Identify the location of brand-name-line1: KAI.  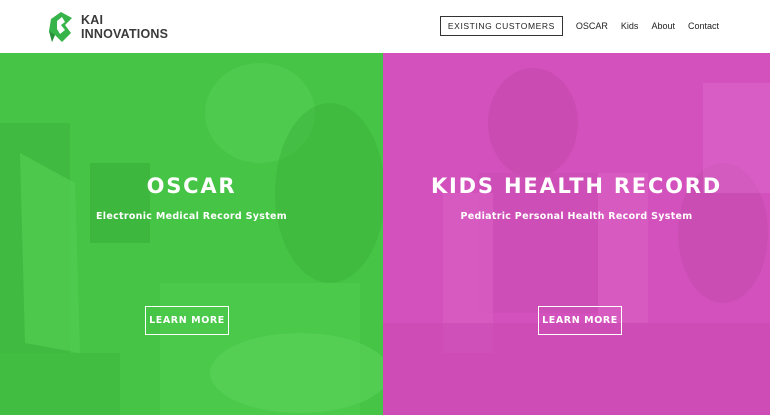
(92, 20).